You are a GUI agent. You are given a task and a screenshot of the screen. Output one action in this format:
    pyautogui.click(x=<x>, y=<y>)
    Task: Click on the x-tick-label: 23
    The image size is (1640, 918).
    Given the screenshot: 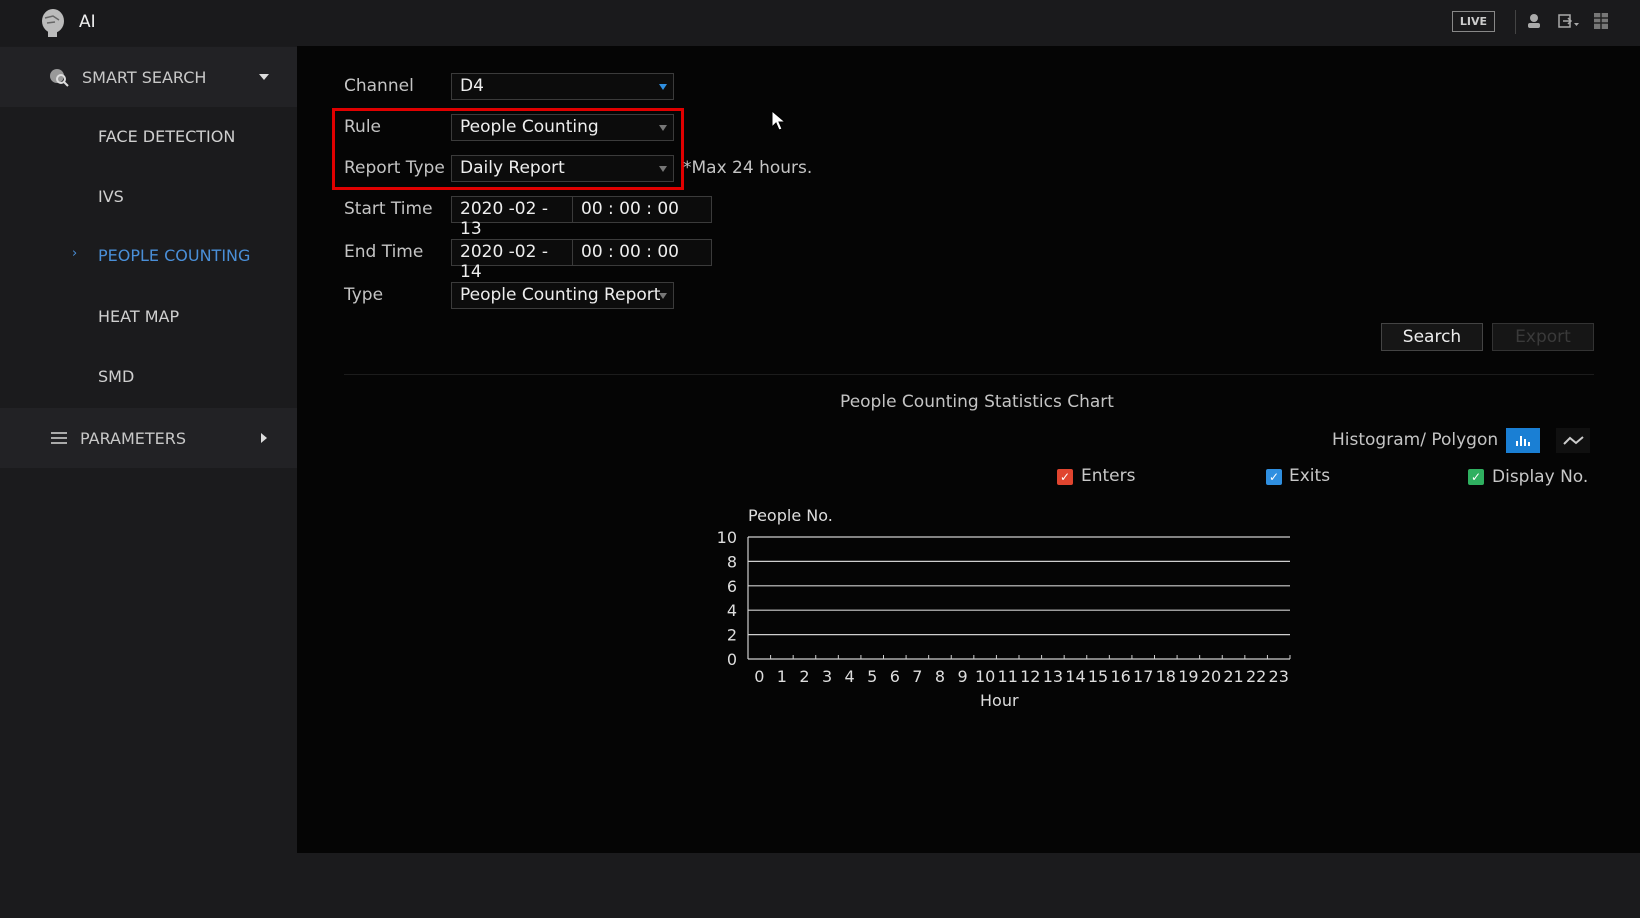 What is the action you would take?
    pyautogui.click(x=1279, y=676)
    